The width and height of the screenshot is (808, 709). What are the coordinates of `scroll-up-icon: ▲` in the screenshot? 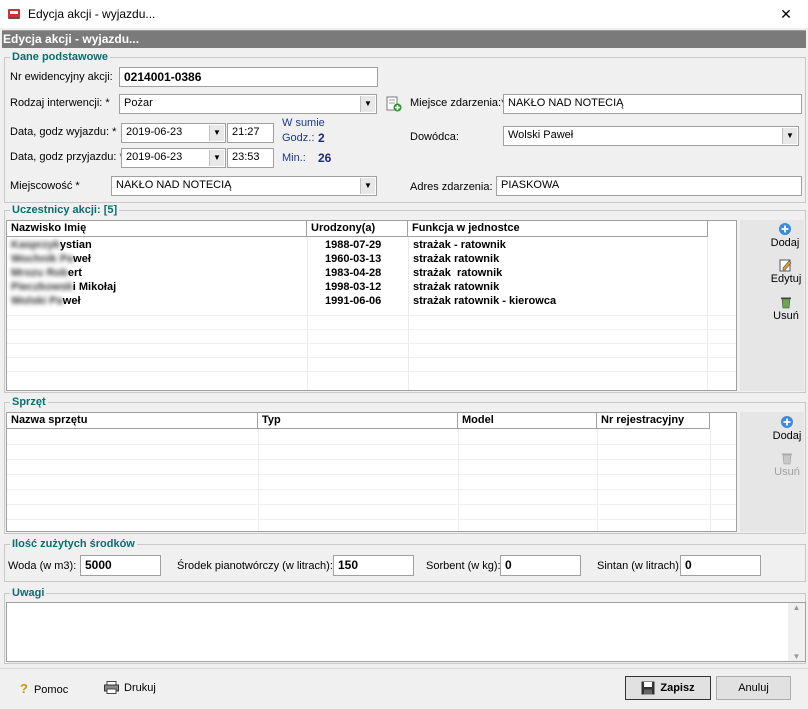 It's located at (796, 607).